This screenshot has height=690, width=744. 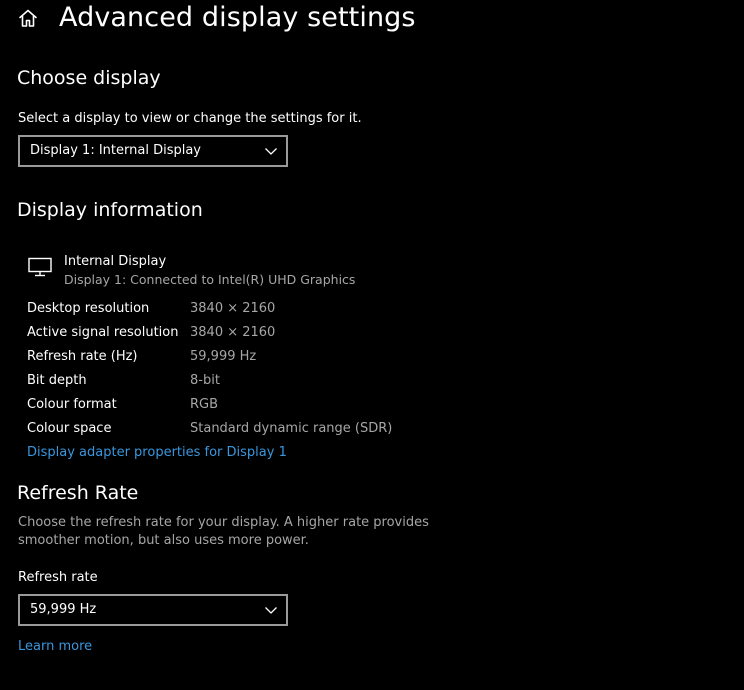 I want to click on info-label: Colour space, so click(x=69, y=428).